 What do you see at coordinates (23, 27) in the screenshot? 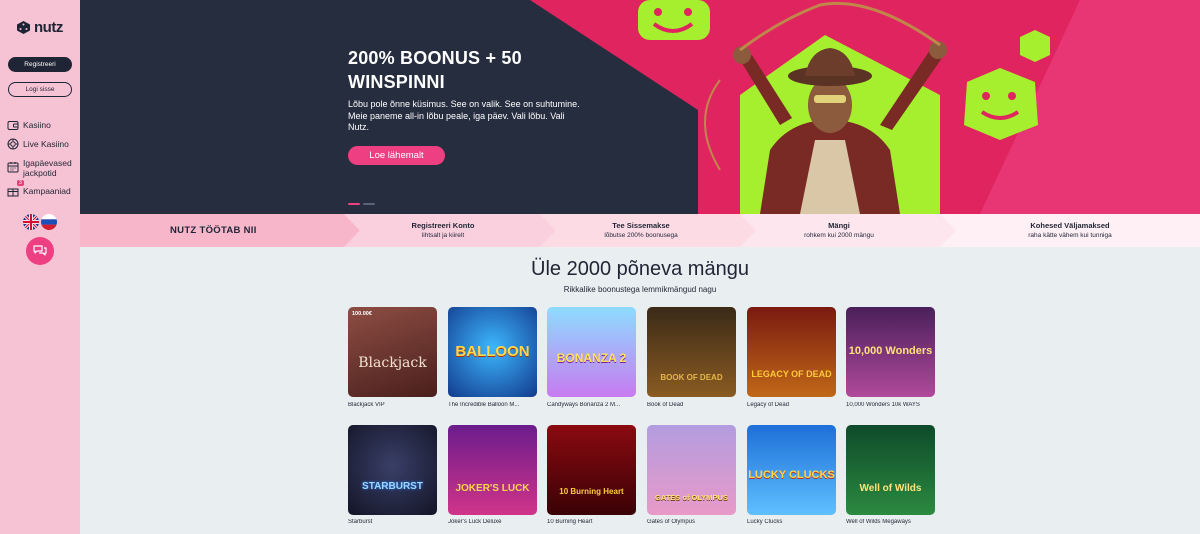
I see `dice-icon` at bounding box center [23, 27].